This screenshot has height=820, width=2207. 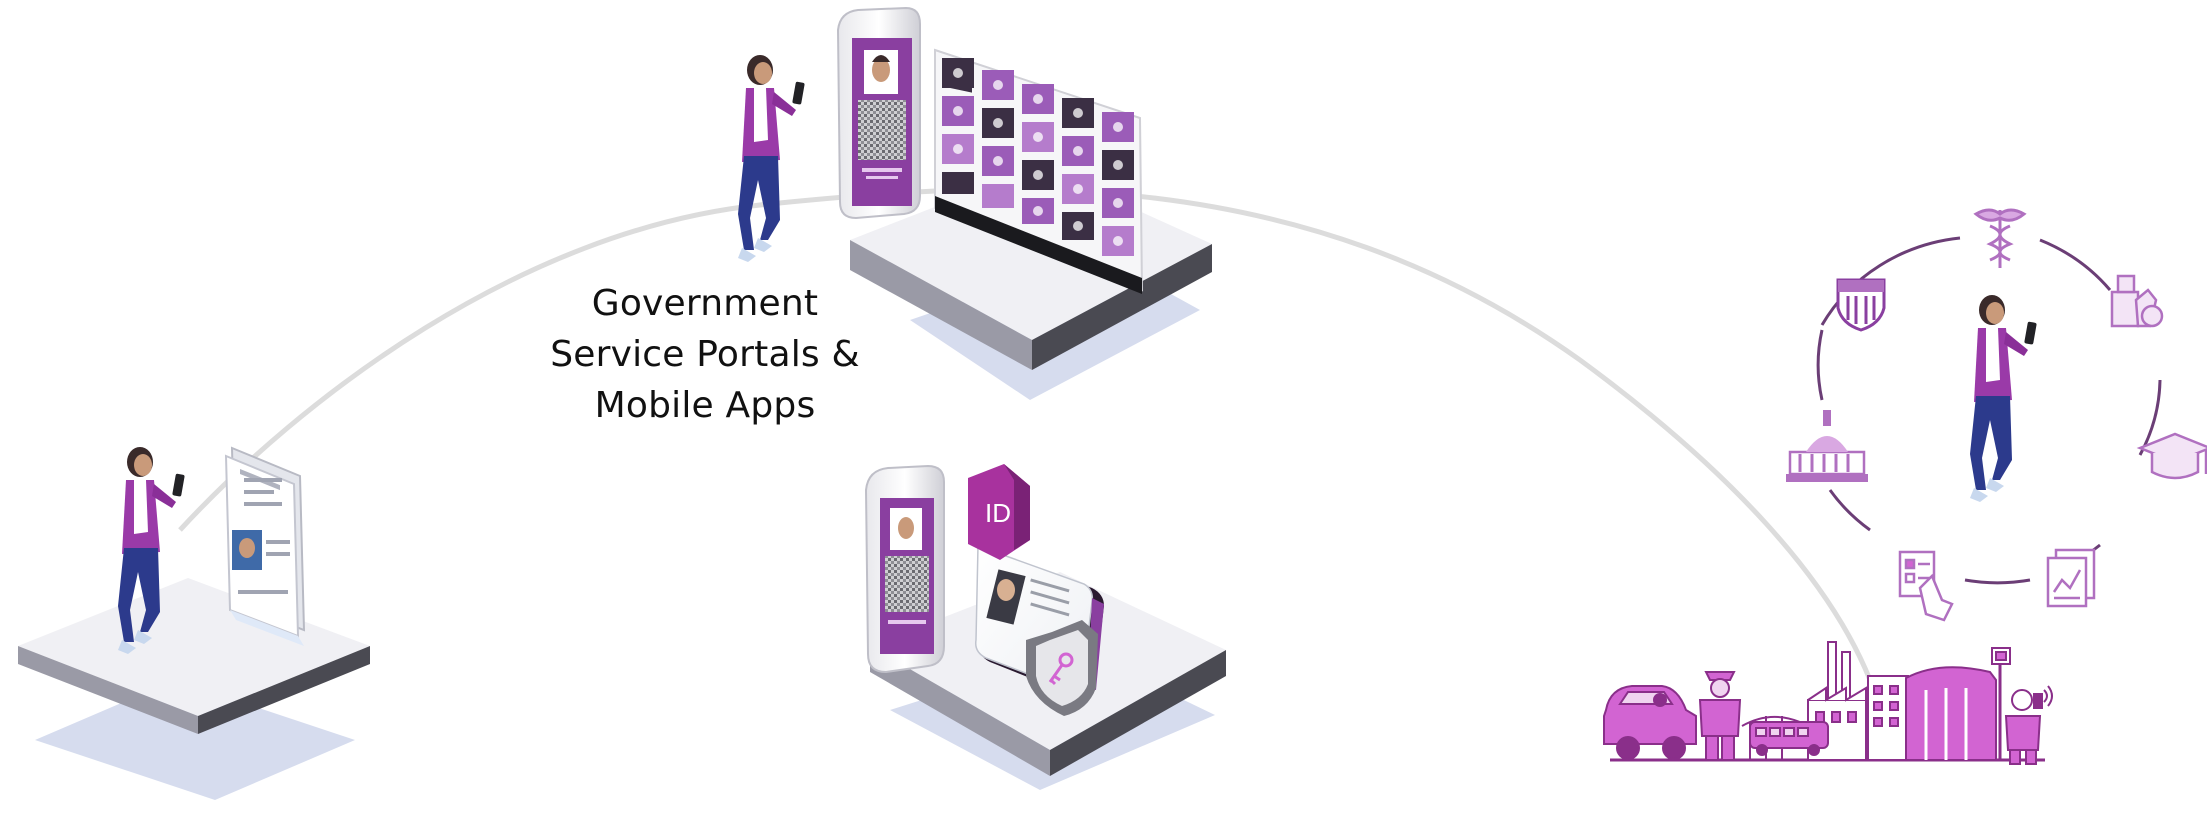 I want to click on office-building-icon, so click(x=1888, y=718).